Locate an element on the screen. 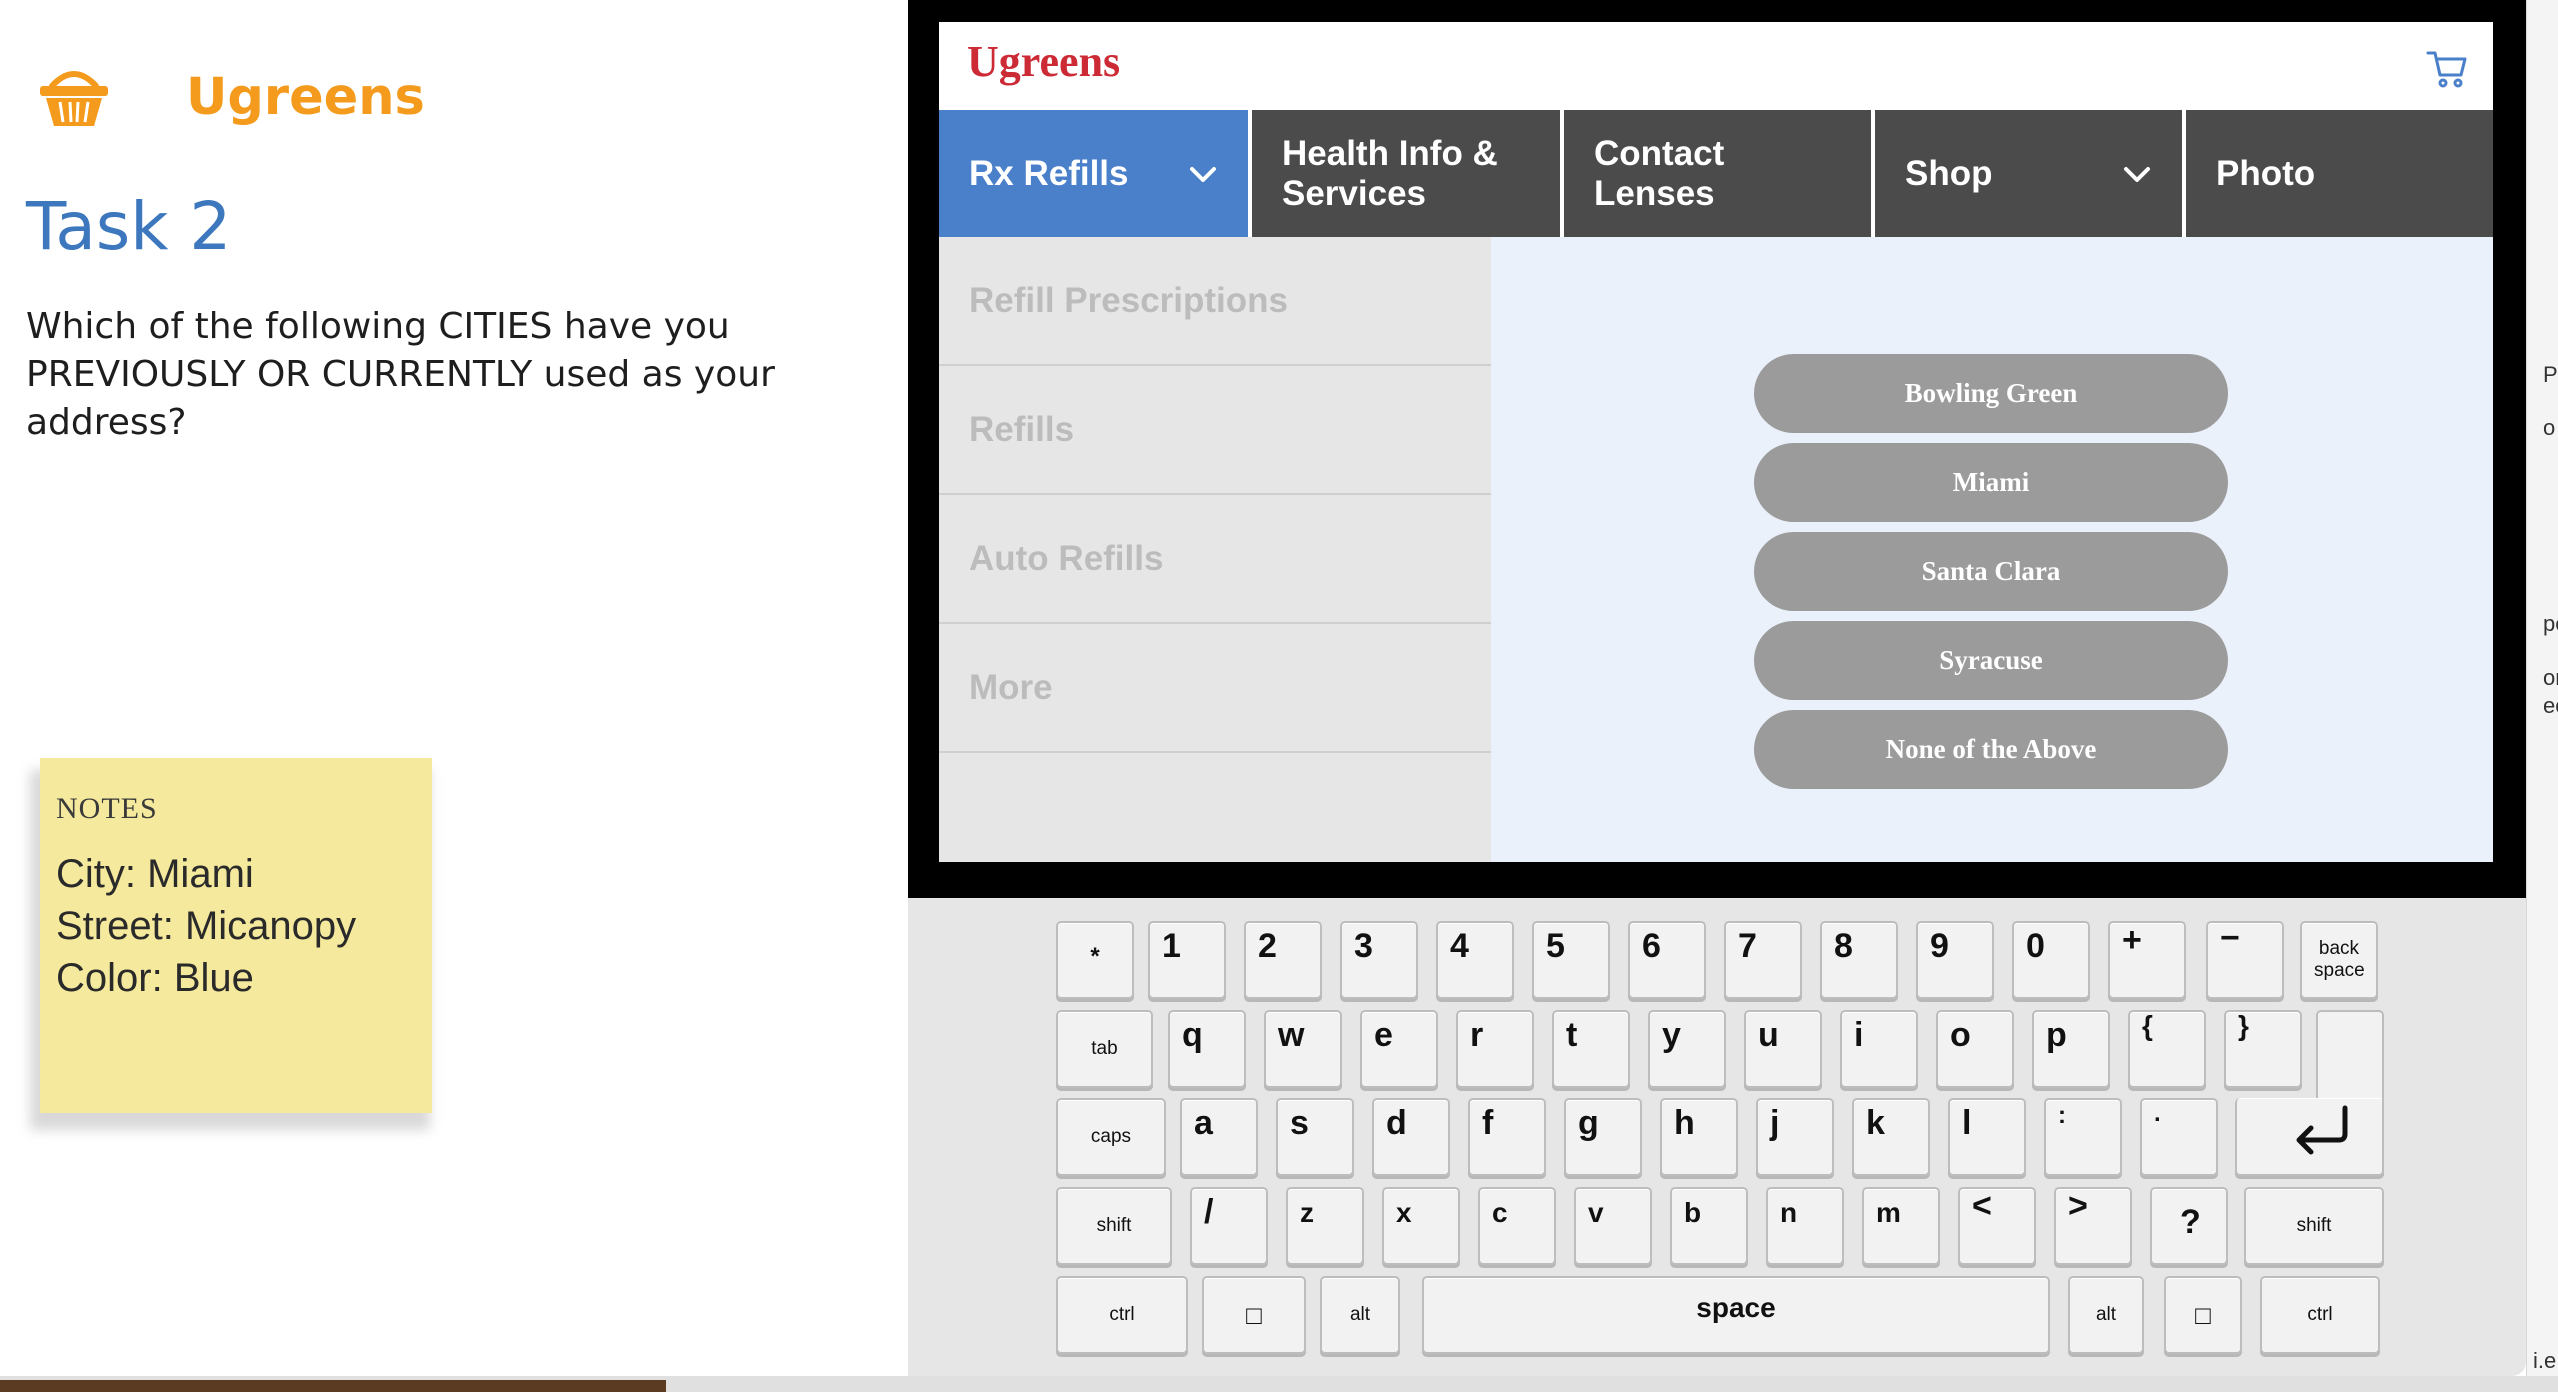 The width and height of the screenshot is (2558, 1392). key-r: r is located at coordinates (1495, 1049).